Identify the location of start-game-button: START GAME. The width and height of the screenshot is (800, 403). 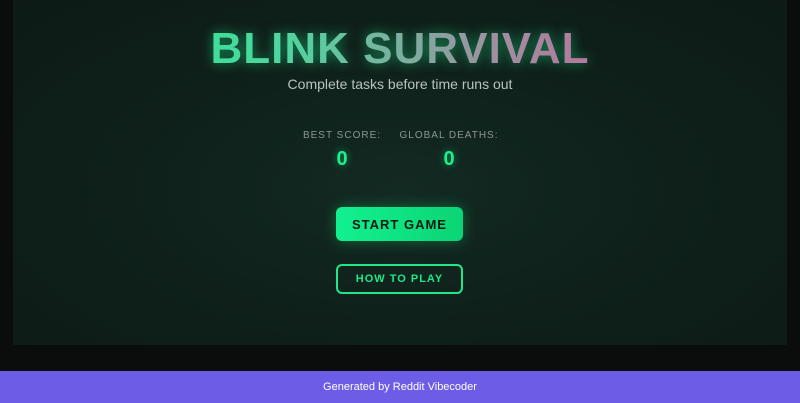
(399, 224).